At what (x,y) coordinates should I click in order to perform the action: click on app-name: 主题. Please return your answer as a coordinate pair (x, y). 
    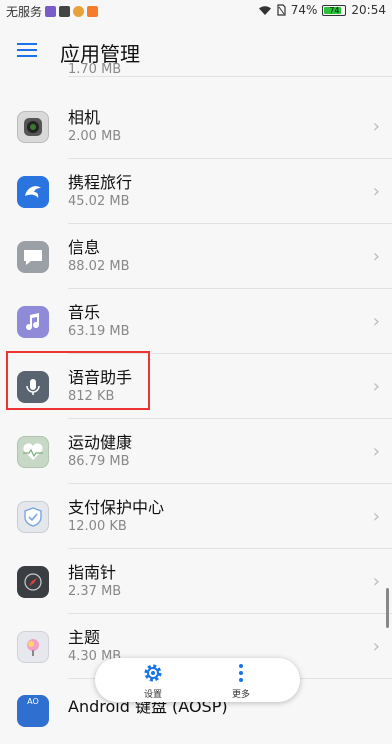
    Looking at the image, I should click on (84, 637).